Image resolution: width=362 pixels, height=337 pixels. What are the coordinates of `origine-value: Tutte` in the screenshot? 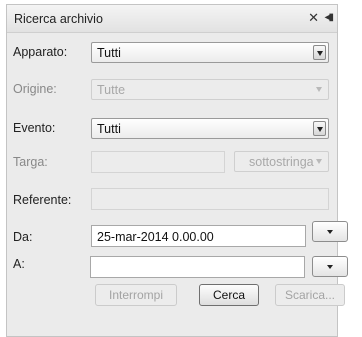 It's located at (111, 90).